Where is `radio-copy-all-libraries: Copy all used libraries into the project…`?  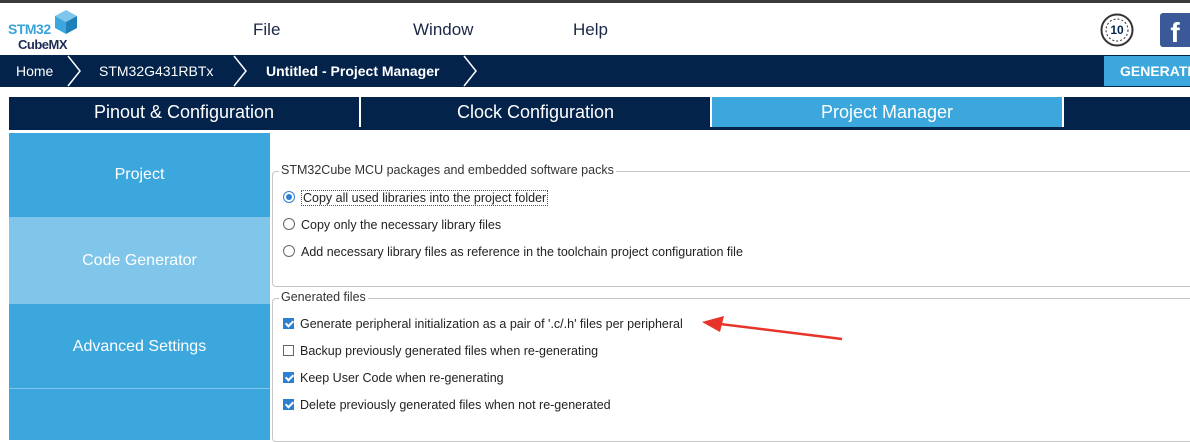 radio-copy-all-libraries: Copy all used libraries into the project… is located at coordinates (416, 198).